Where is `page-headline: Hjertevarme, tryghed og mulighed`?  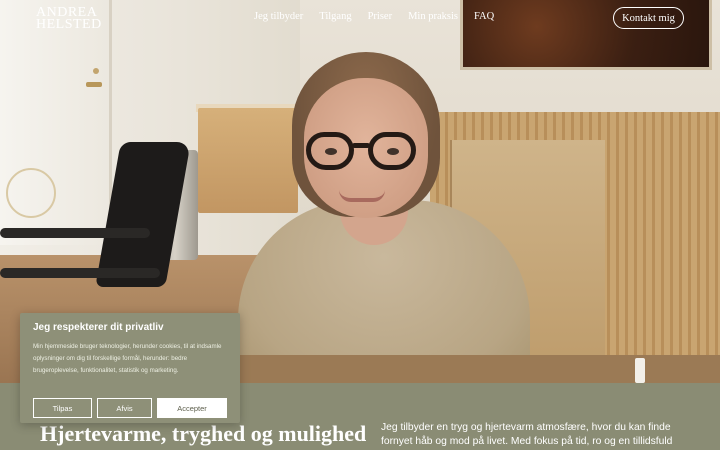 page-headline: Hjertevarme, tryghed og mulighed is located at coordinates (203, 433).